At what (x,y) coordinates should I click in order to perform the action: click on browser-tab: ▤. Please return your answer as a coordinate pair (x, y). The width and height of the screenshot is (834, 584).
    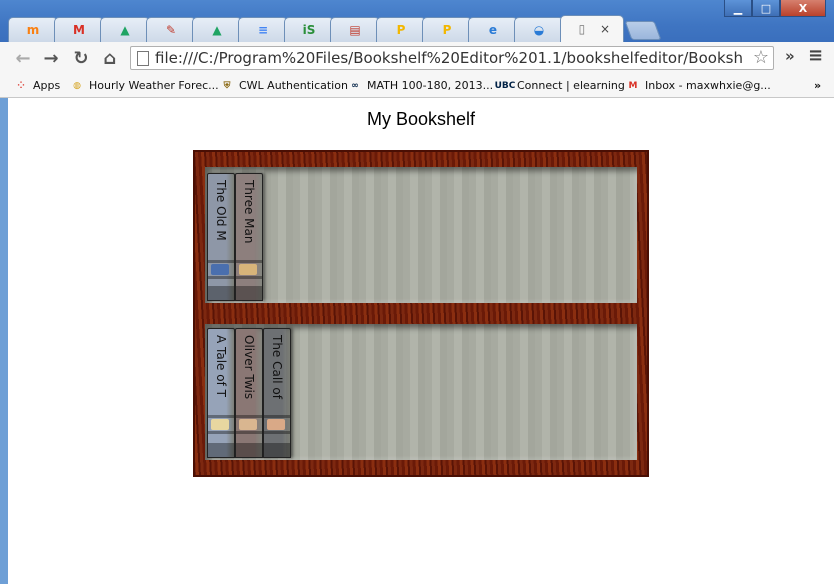
    Looking at the image, I should click on (355, 29).